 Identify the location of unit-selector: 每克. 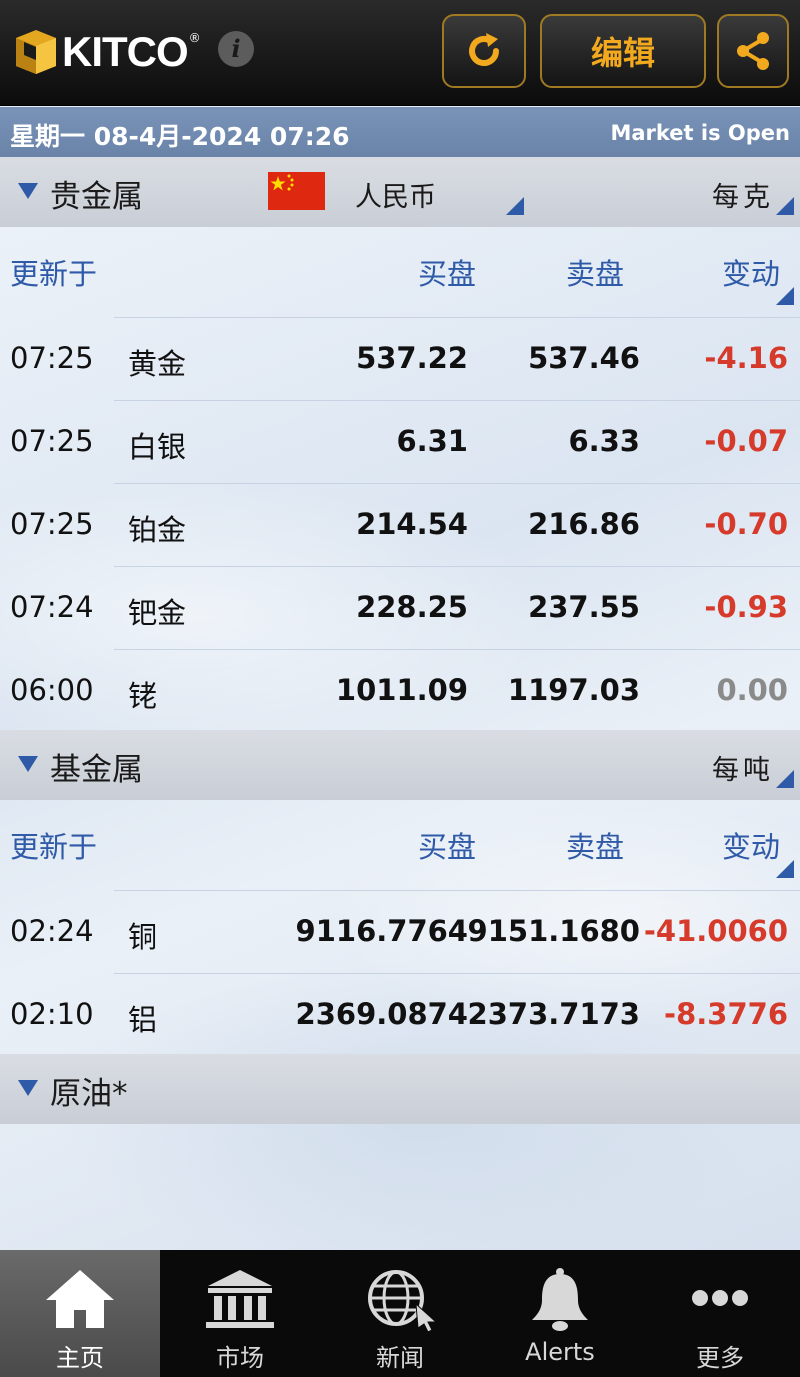
(743, 194).